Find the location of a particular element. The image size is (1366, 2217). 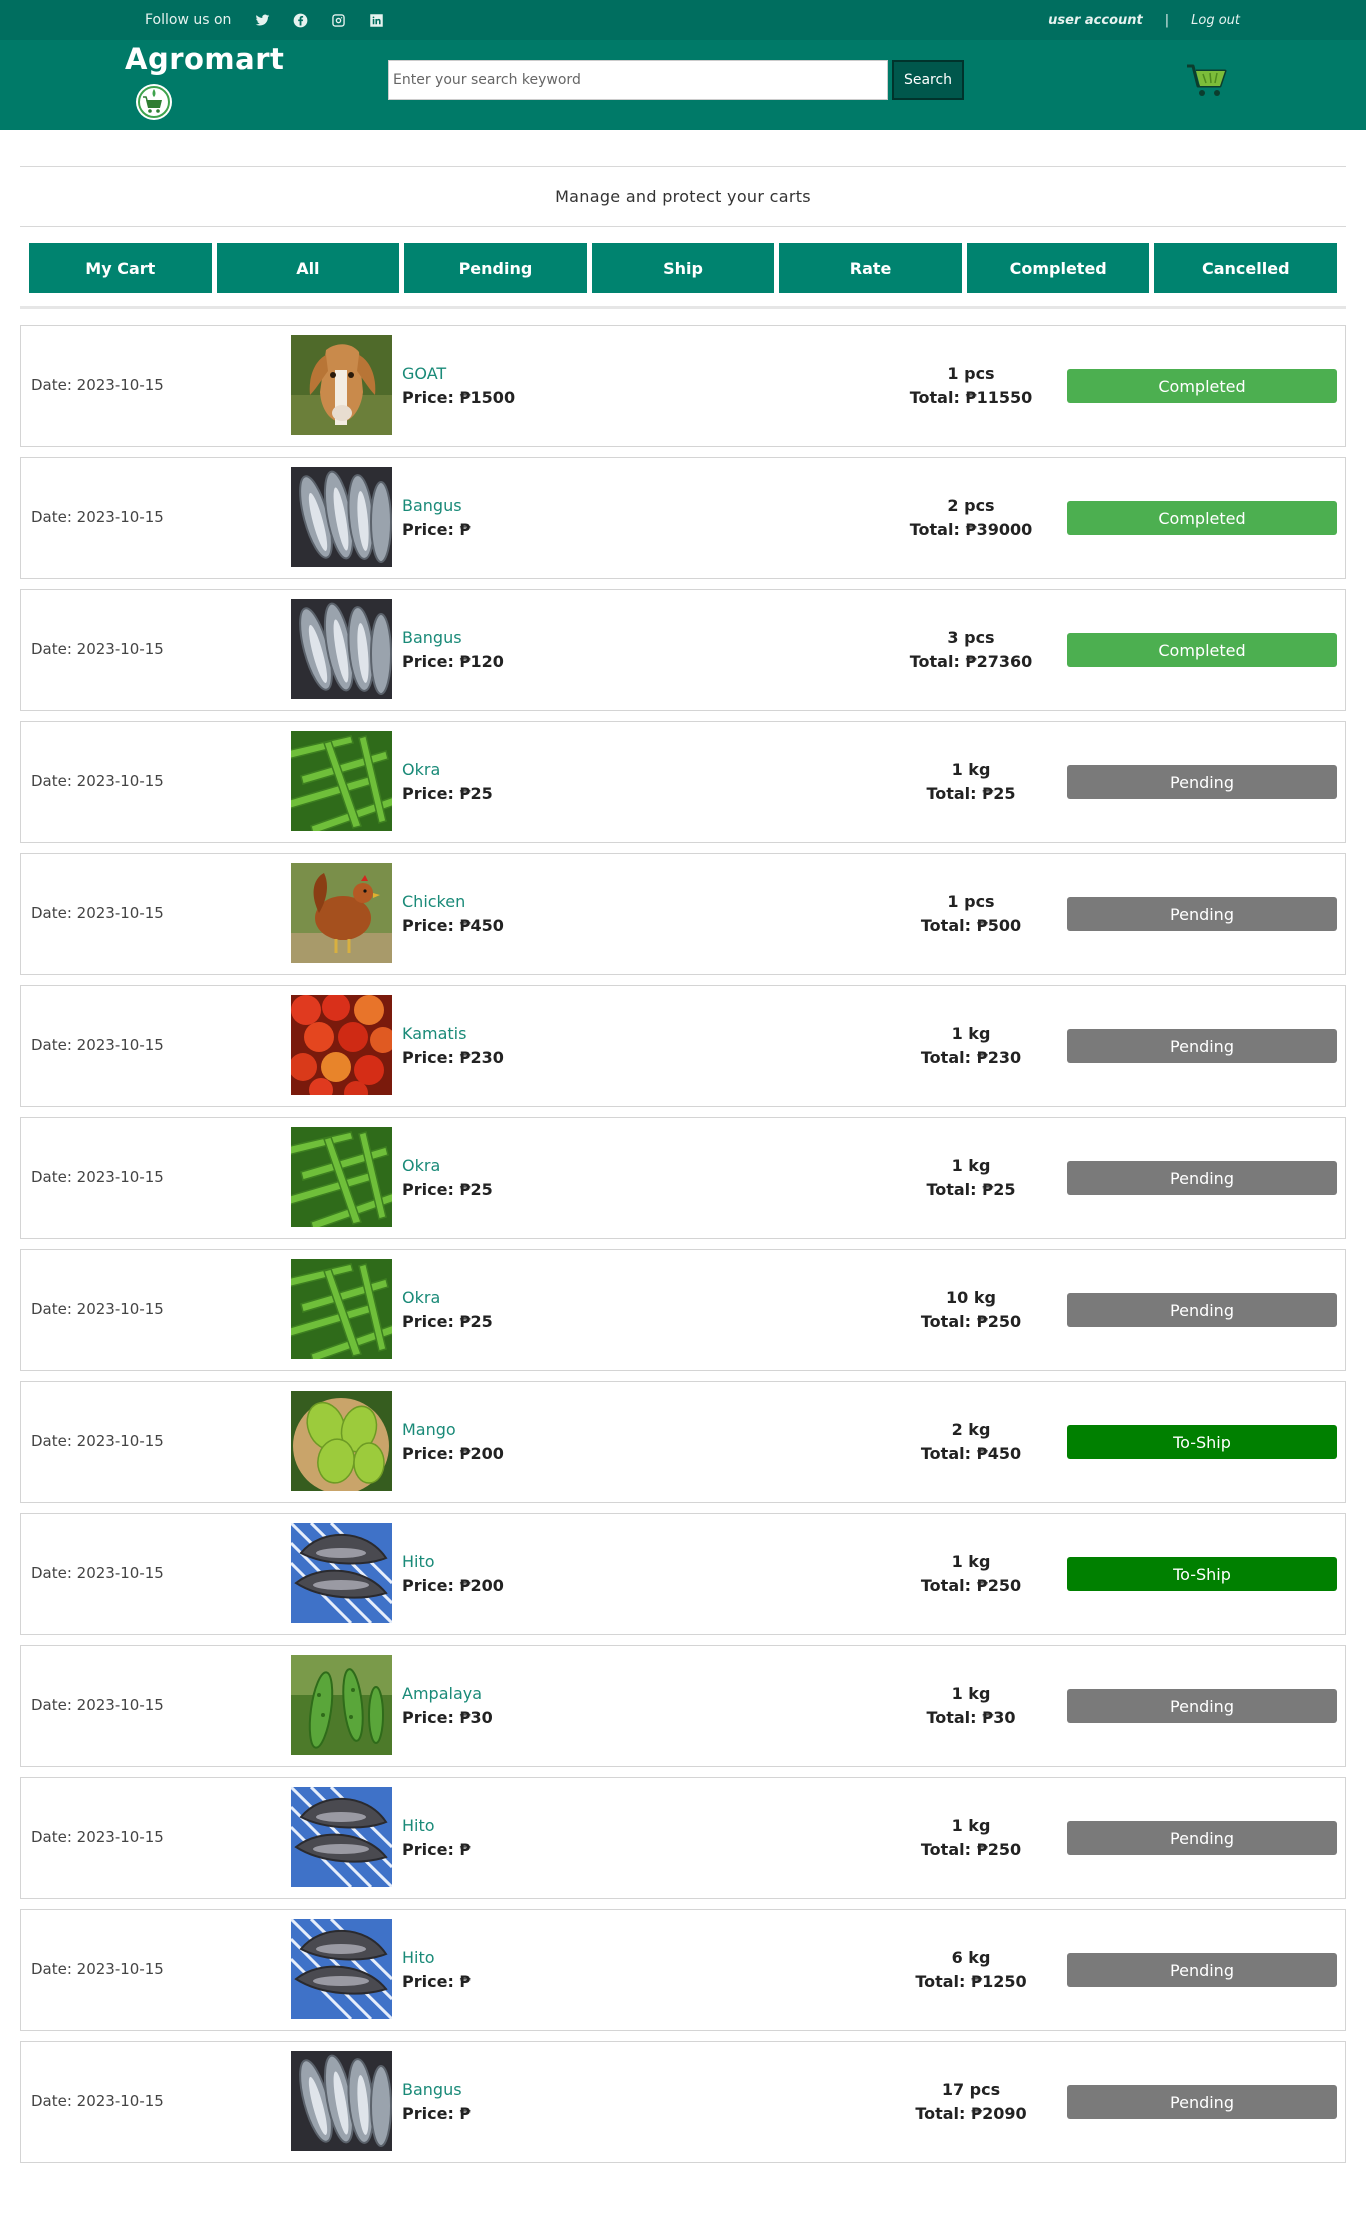

order-quantity: 1 pcs is located at coordinates (971, 373).